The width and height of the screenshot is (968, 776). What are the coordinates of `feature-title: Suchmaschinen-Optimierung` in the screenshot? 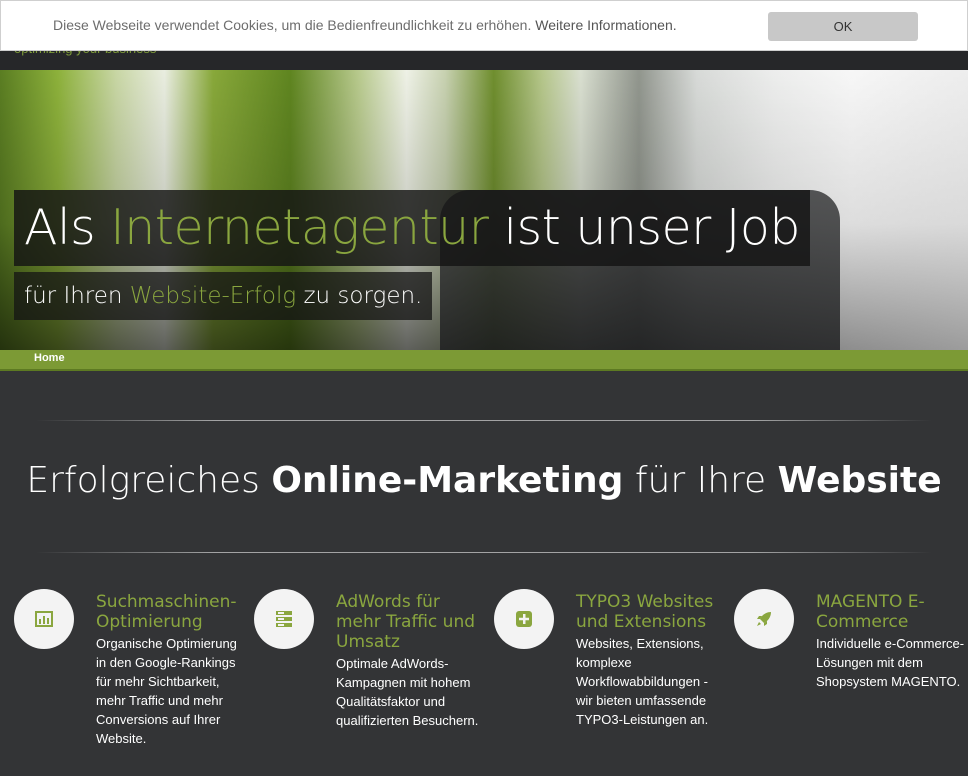 It's located at (171, 612).